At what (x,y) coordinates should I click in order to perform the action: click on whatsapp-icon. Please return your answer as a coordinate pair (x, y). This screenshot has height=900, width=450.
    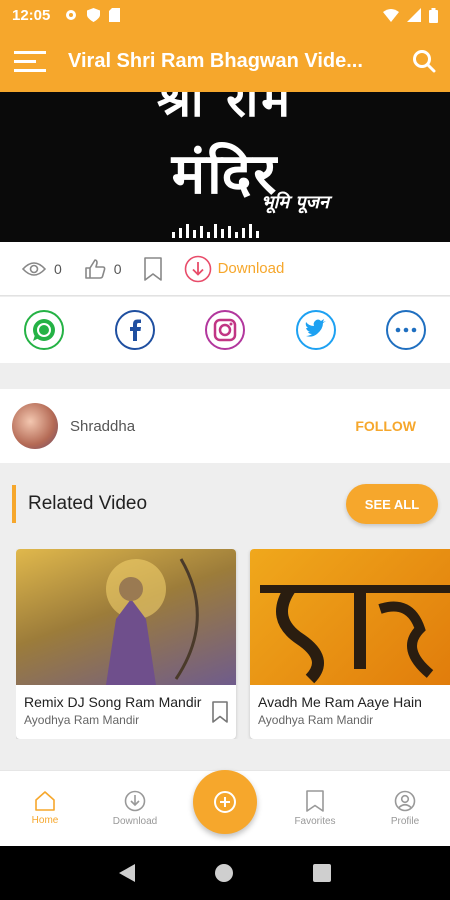
    Looking at the image, I should click on (44, 330).